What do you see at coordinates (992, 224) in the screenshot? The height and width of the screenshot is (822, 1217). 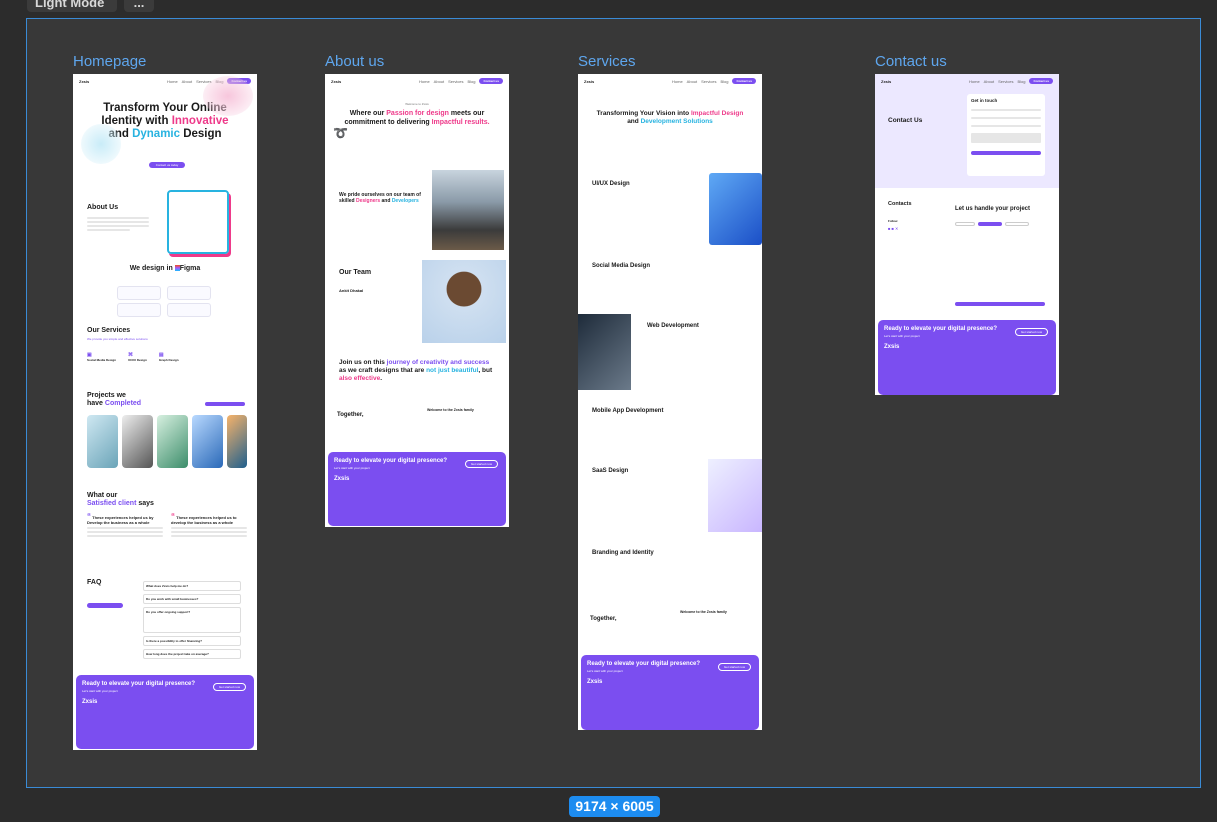 I see `budget-chips` at bounding box center [992, 224].